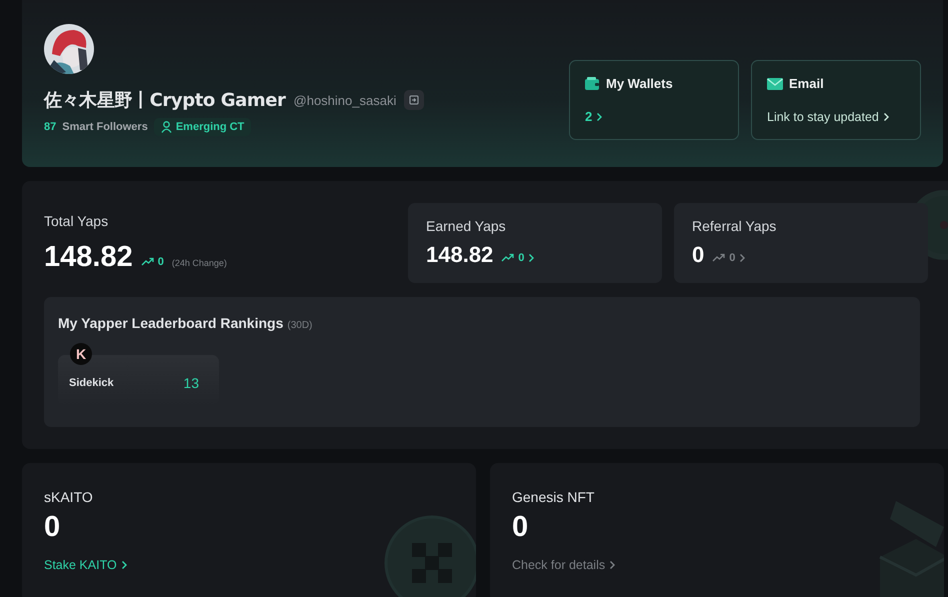 The height and width of the screenshot is (597, 948). What do you see at coordinates (165, 100) in the screenshot?
I see `display-name: 佐々木星野丨Crypto Gamer` at bounding box center [165, 100].